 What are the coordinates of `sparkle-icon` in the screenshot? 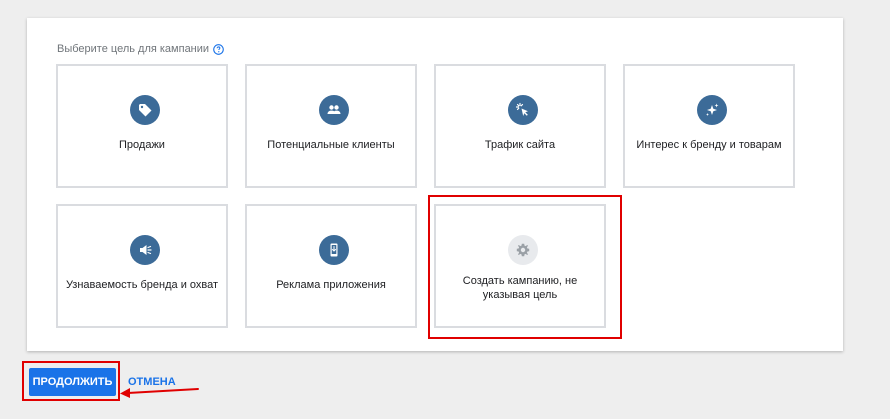 It's located at (712, 110).